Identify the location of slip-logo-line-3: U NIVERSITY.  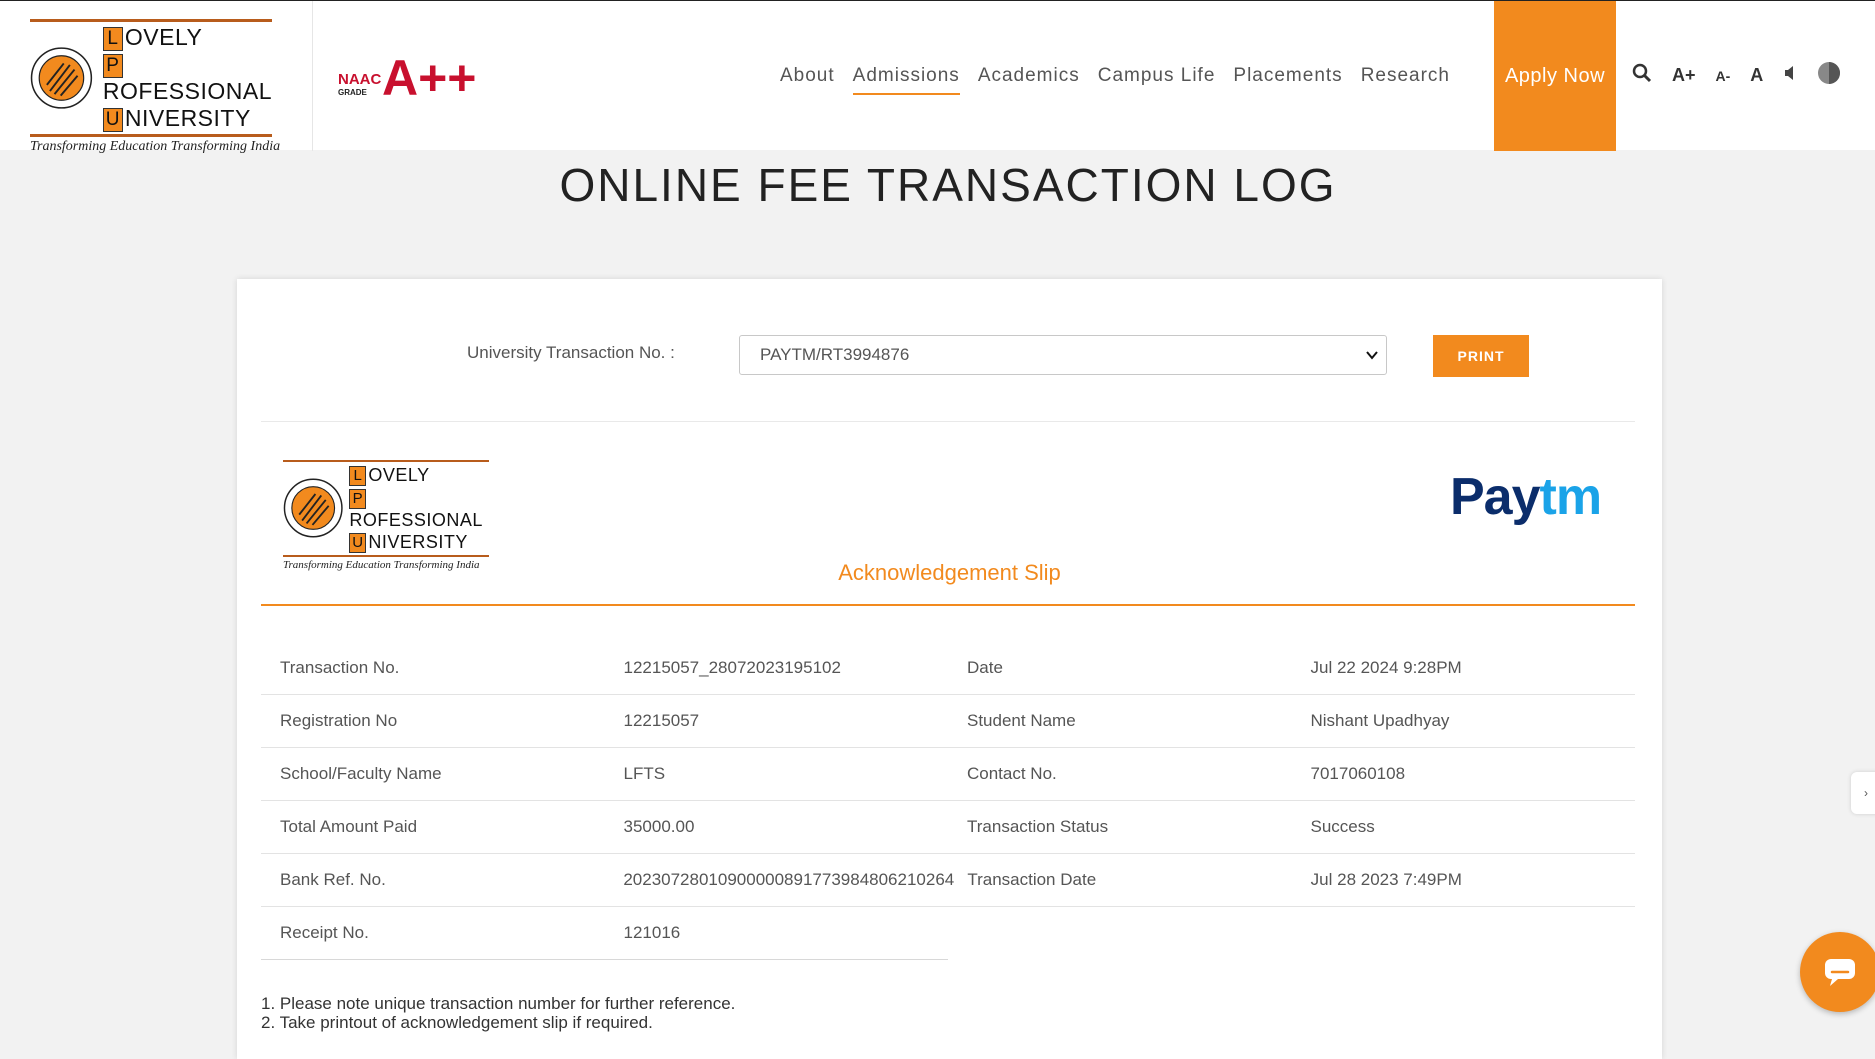
(419, 542).